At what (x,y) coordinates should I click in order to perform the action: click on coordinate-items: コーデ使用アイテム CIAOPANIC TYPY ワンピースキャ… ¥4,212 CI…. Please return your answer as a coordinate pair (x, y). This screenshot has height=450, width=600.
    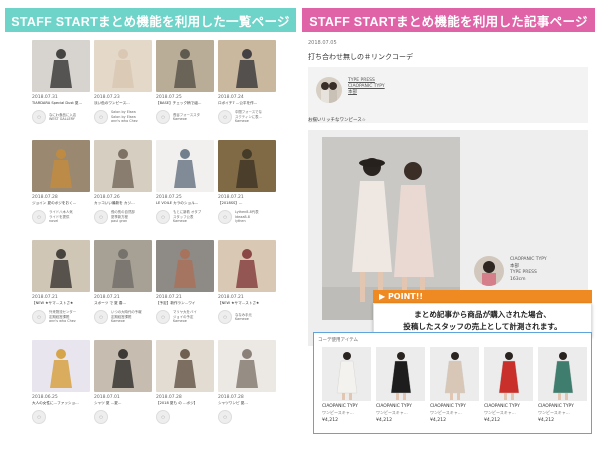
    Looking at the image, I should click on (452, 383).